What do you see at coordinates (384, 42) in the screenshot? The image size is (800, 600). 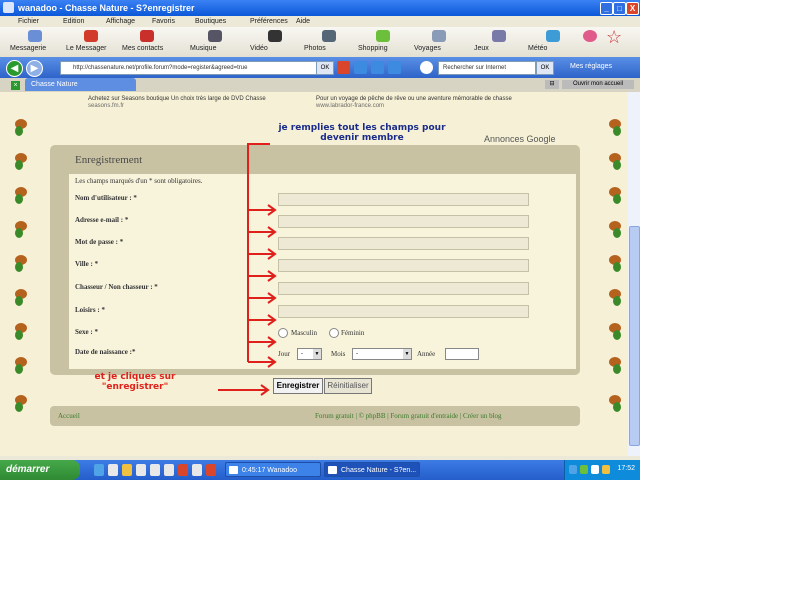 I see `toolbar-shopping: Shopping` at bounding box center [384, 42].